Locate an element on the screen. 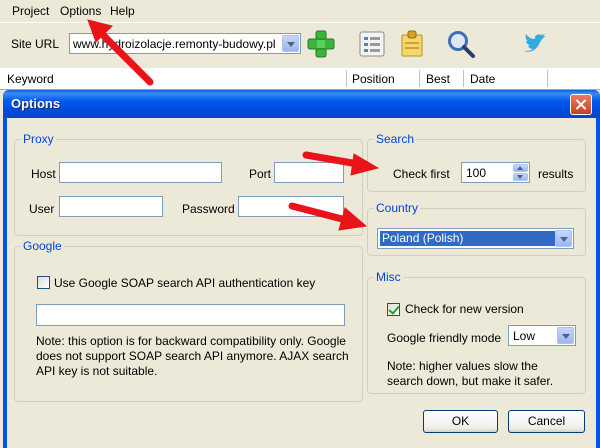 The width and height of the screenshot is (600, 448). user-label: User is located at coordinates (42, 209).